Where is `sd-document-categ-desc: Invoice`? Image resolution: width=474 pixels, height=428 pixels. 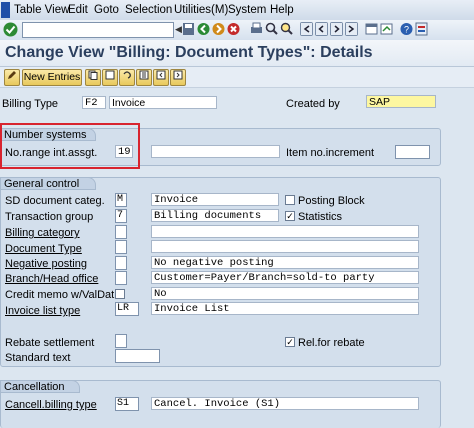 sd-document-categ-desc: Invoice is located at coordinates (215, 199).